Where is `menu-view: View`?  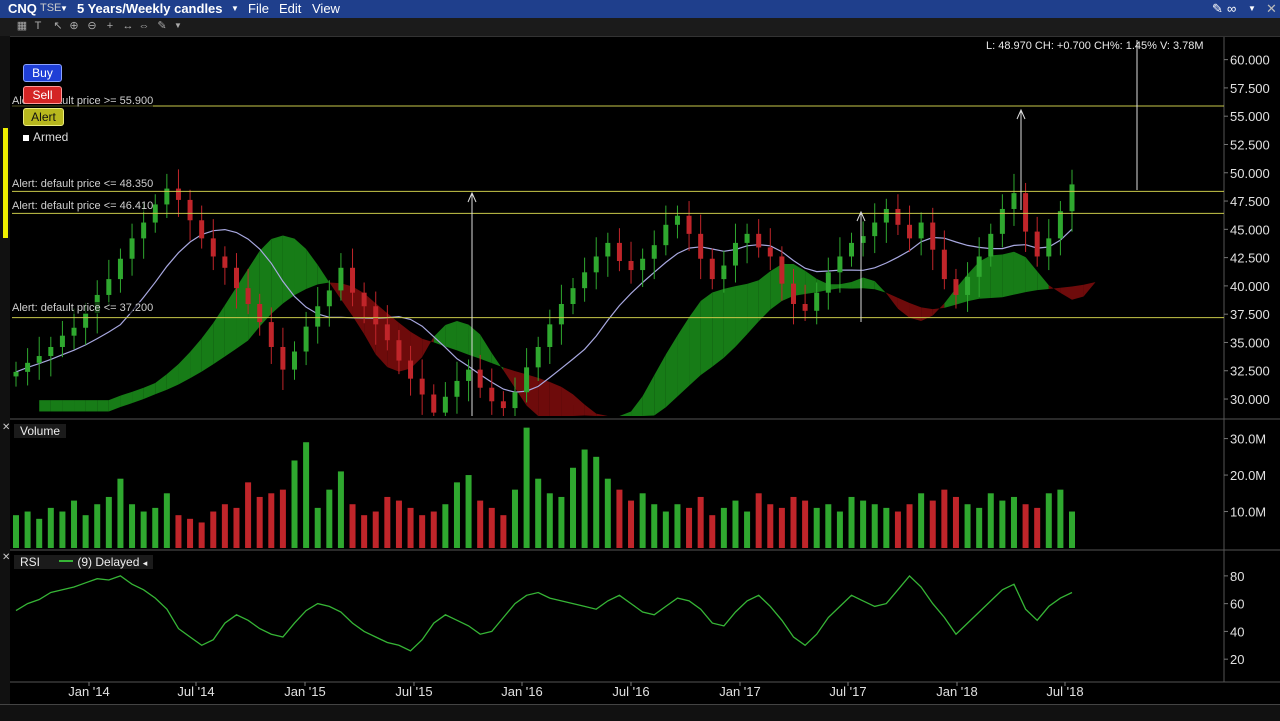
menu-view: View is located at coordinates (326, 8).